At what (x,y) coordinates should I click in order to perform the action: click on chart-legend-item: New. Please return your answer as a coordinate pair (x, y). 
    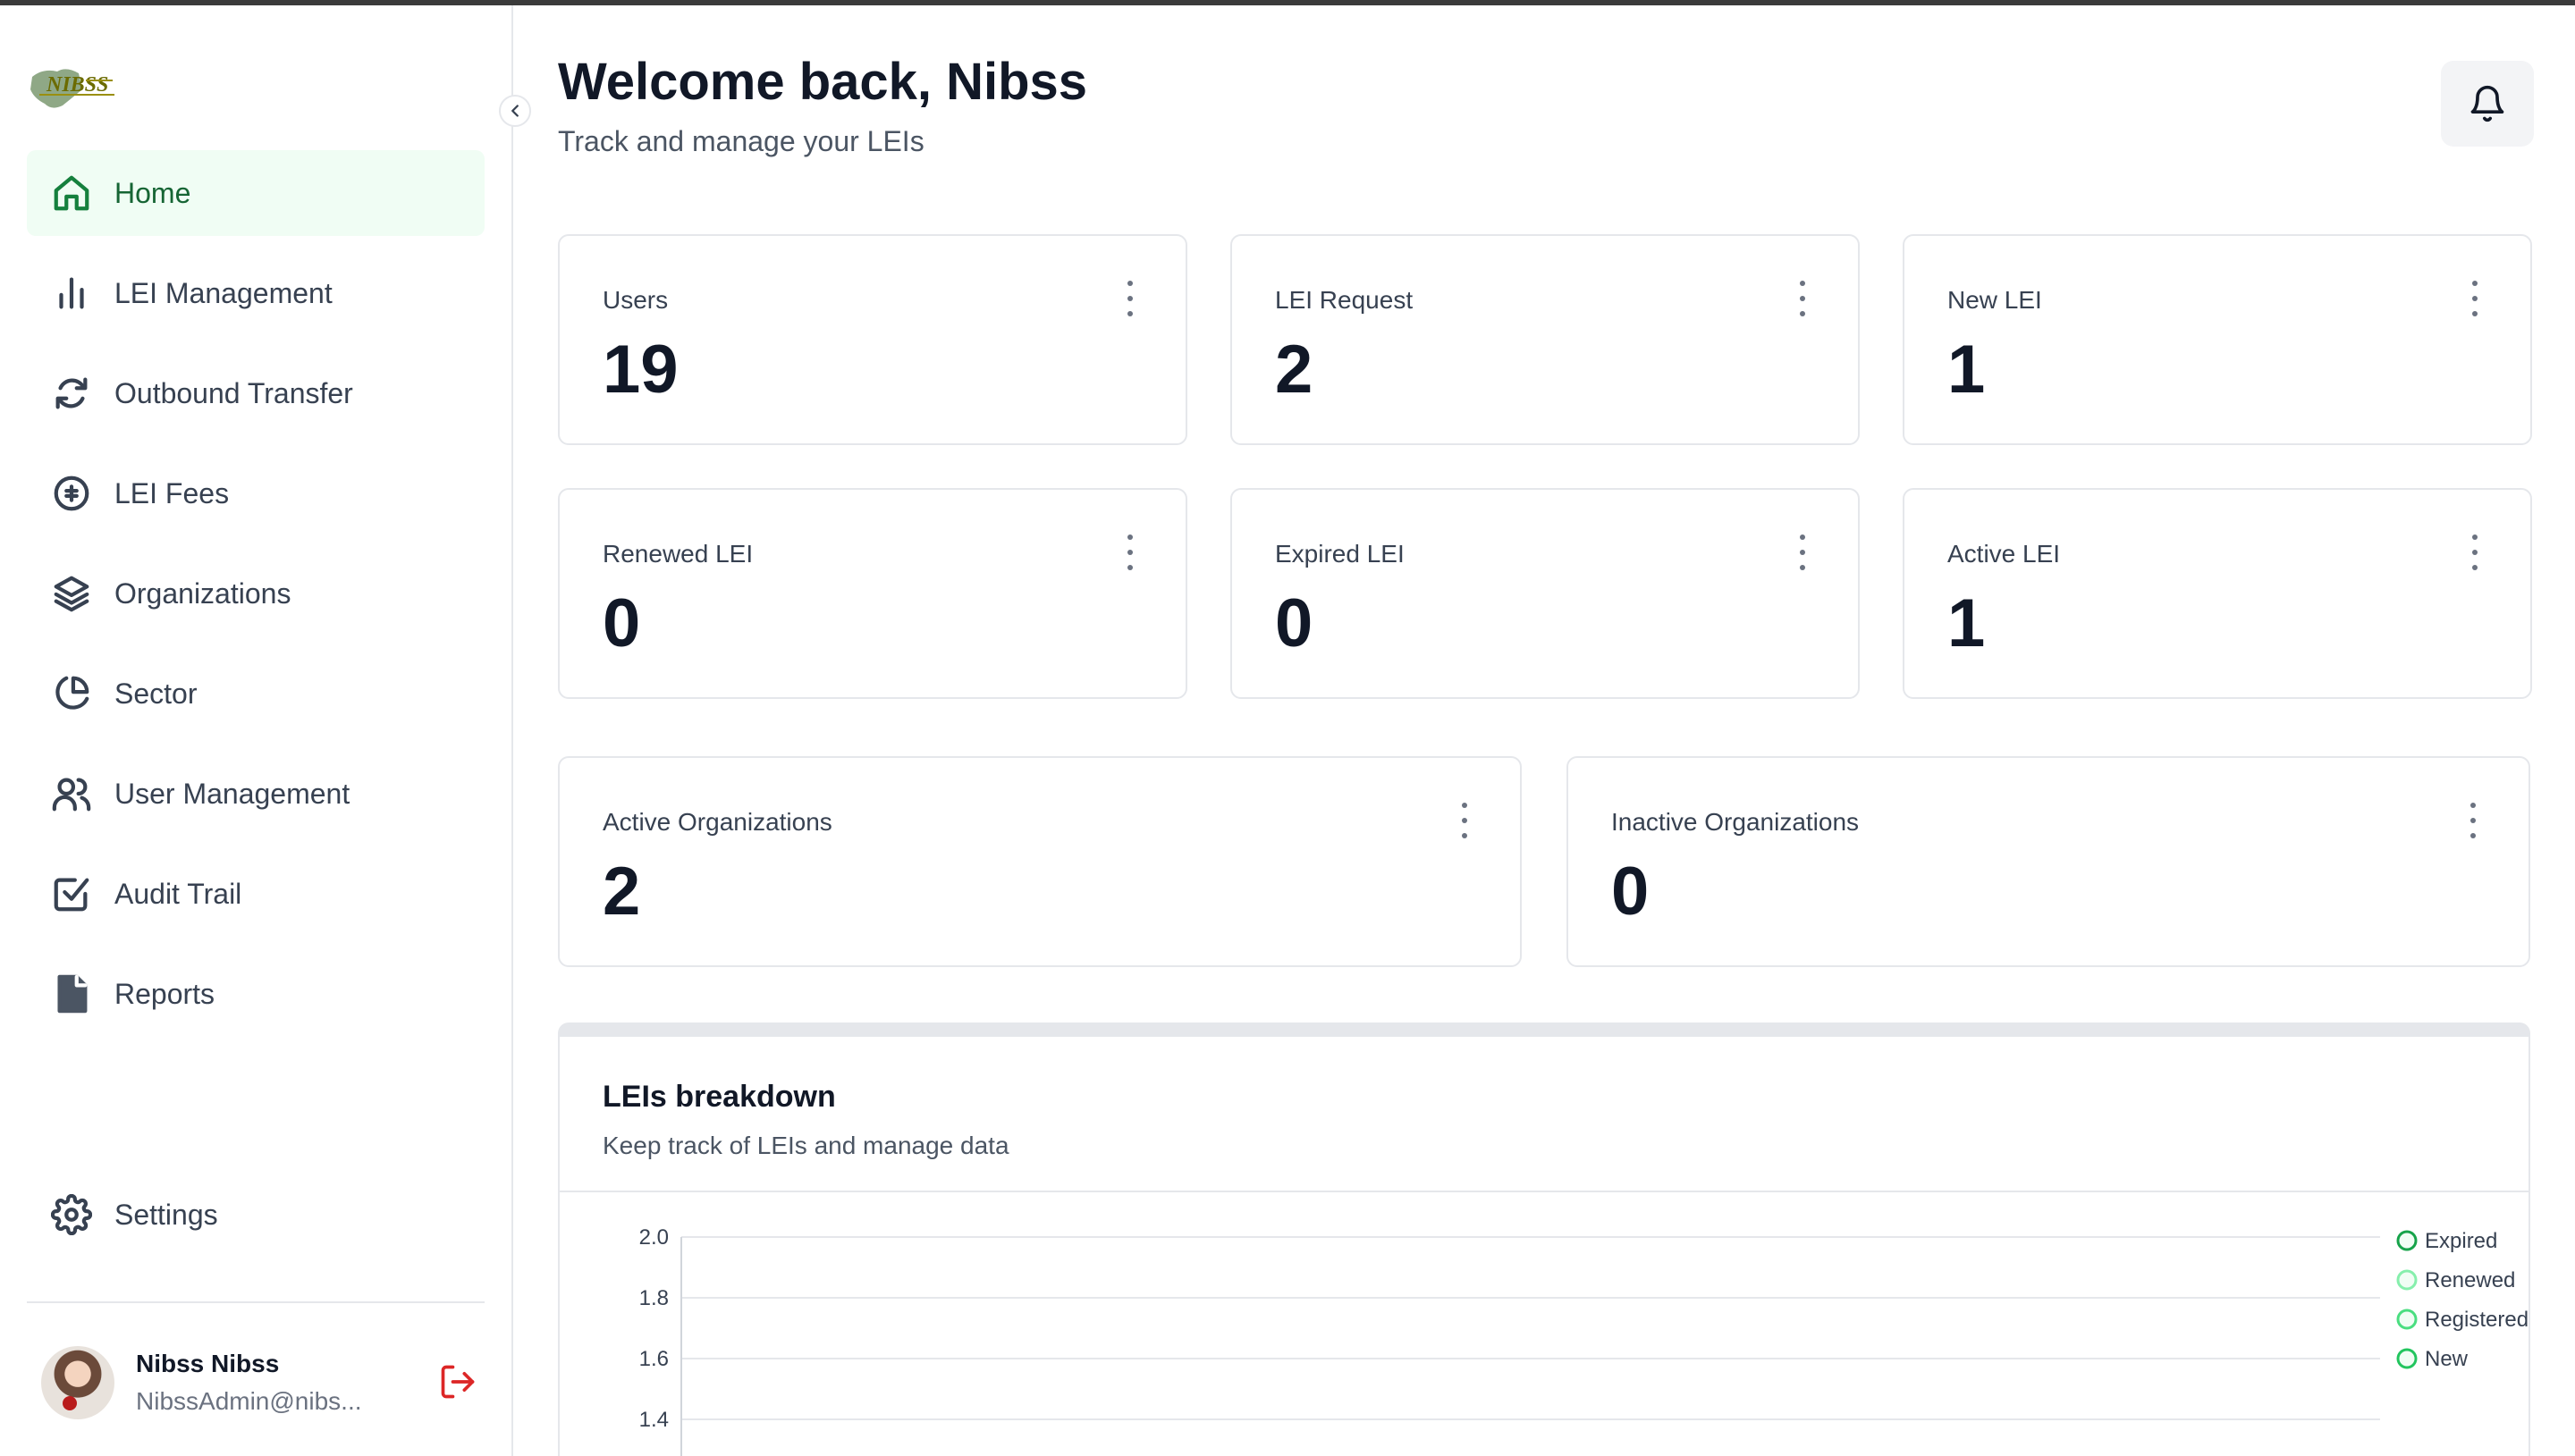
    Looking at the image, I should click on (2432, 1359).